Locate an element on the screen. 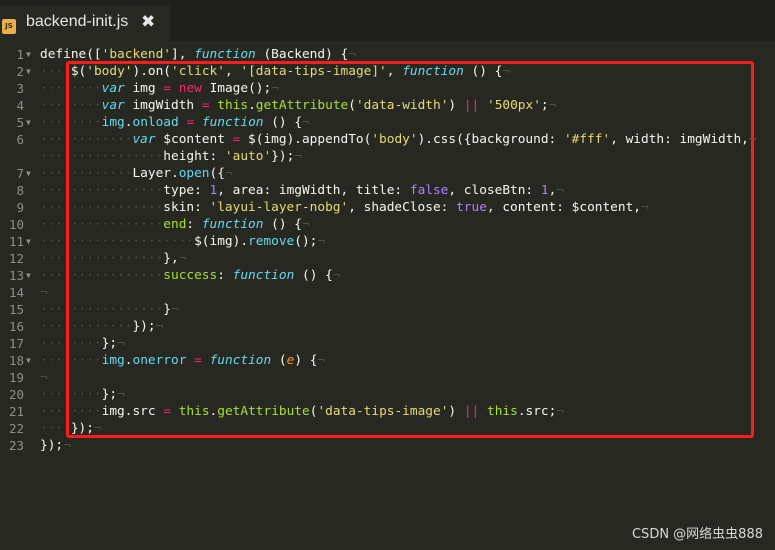 The width and height of the screenshot is (775, 550). code-token: imgWidth is located at coordinates (163, 105).